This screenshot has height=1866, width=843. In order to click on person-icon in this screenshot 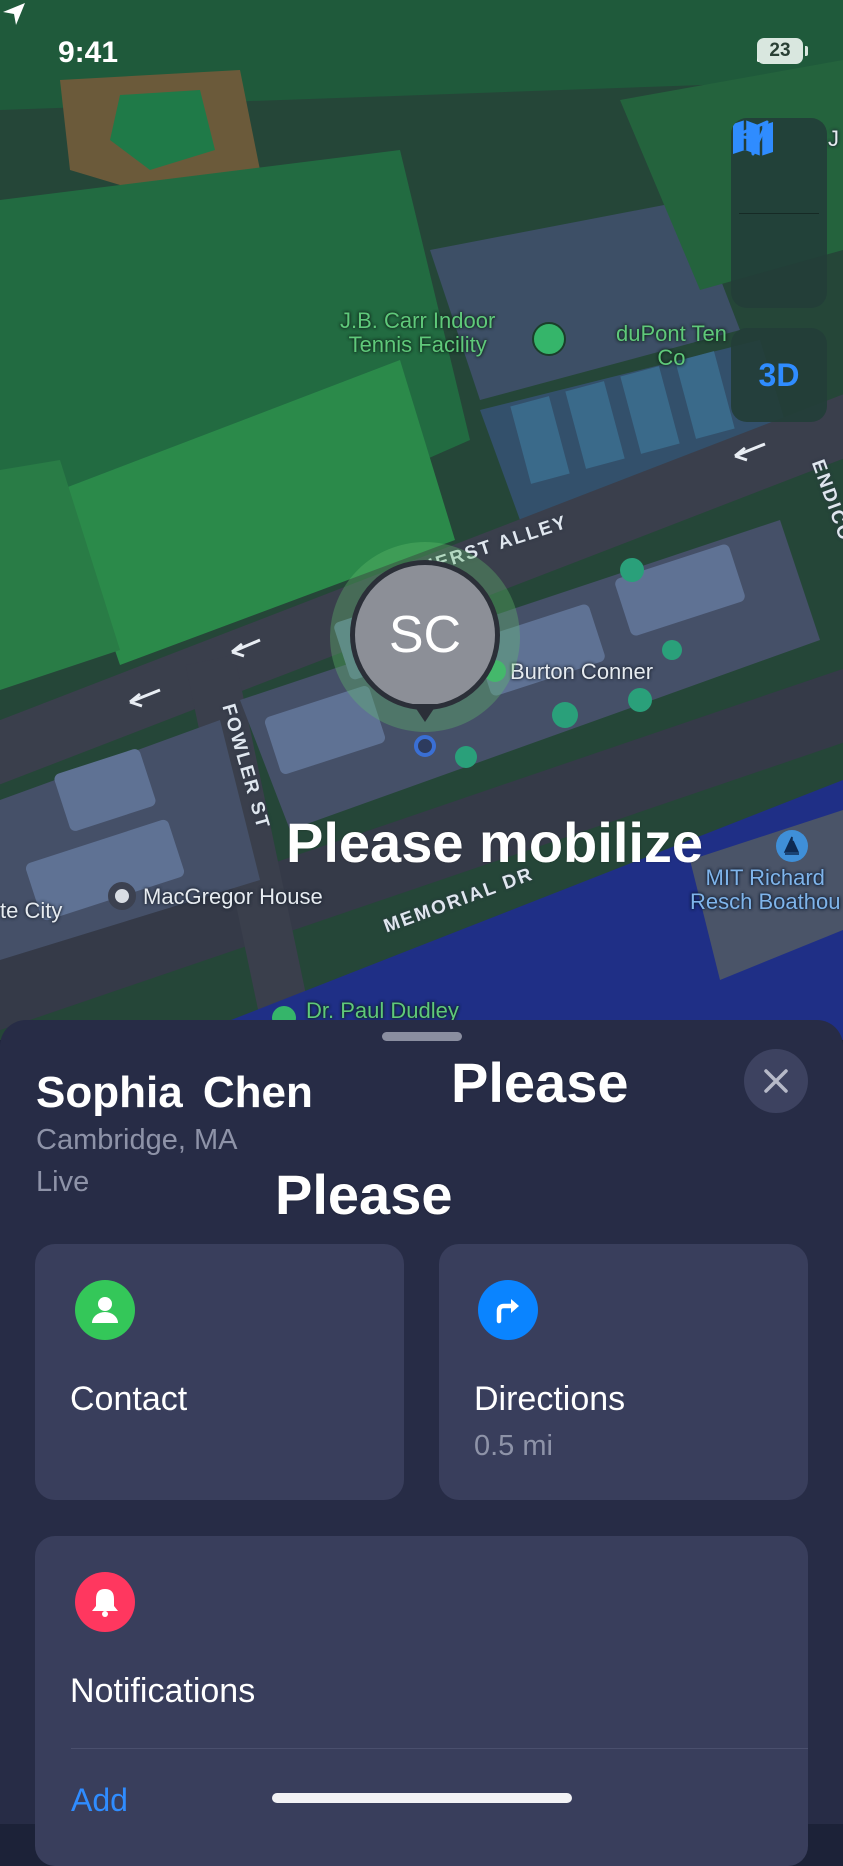, I will do `click(105, 1310)`.